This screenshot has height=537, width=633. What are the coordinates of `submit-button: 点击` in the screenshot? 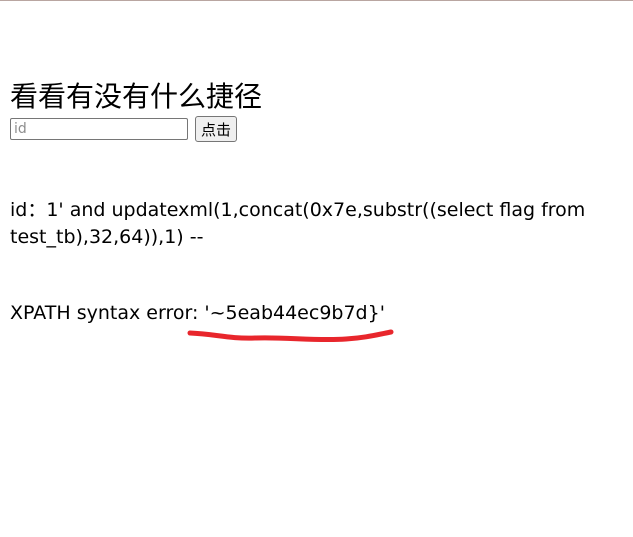 It's located at (216, 129).